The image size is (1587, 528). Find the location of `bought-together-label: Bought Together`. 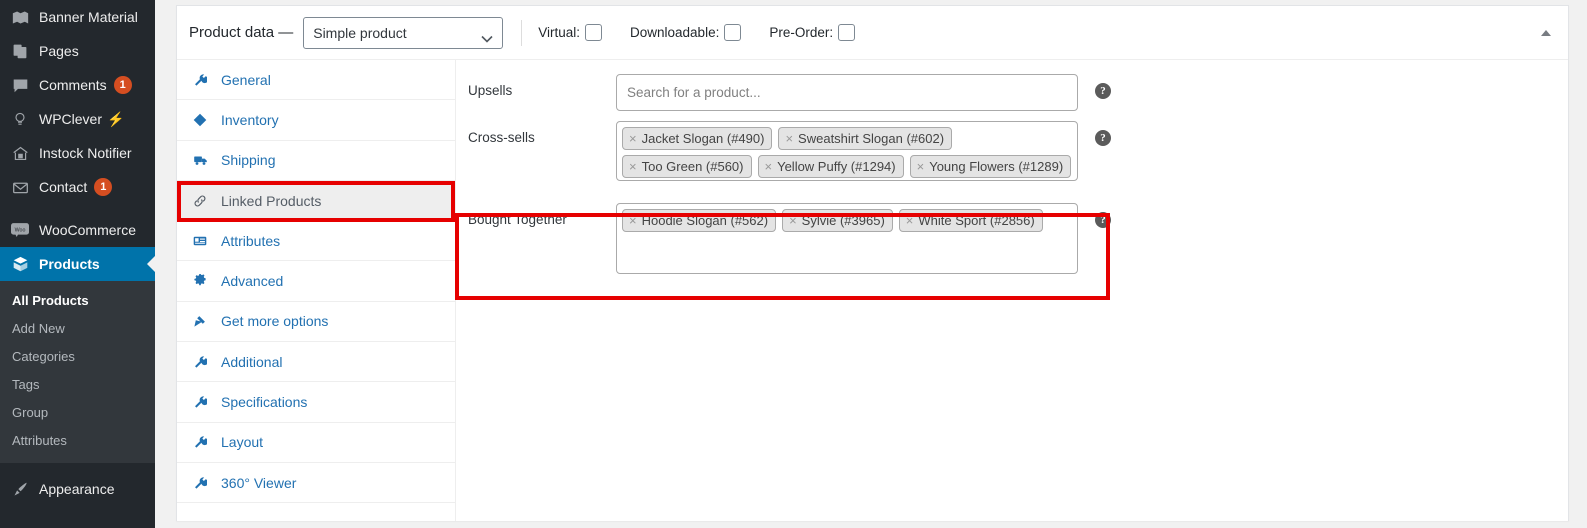

bought-together-label: Bought Together is located at coordinates (517, 219).